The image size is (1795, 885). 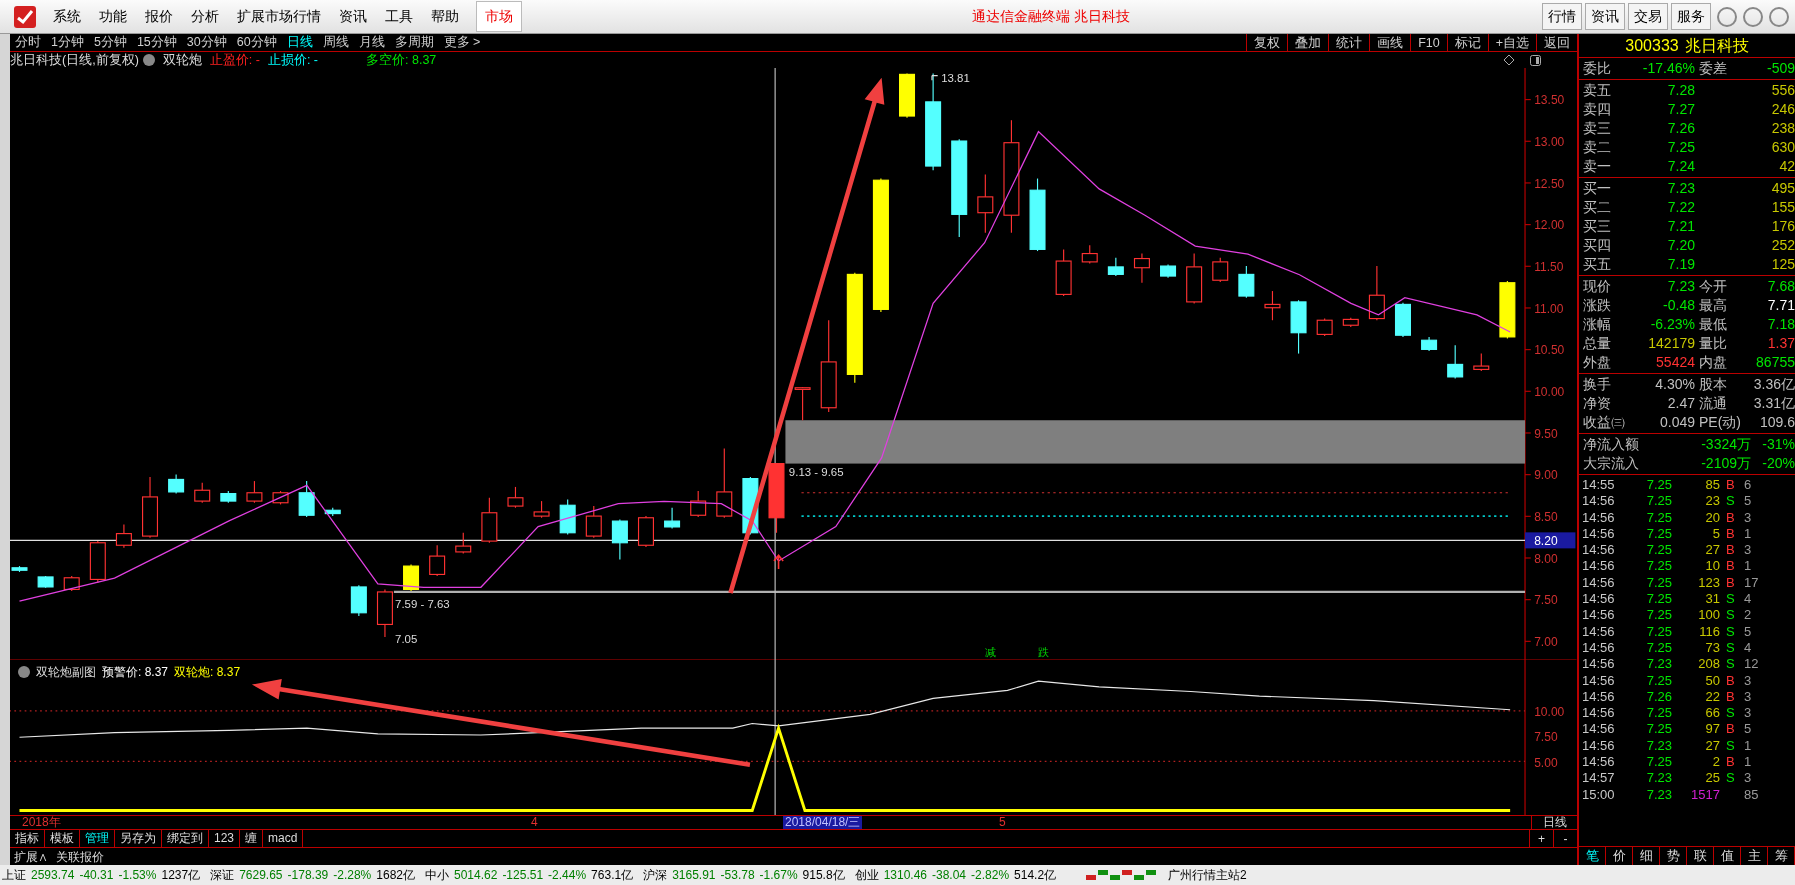 I want to click on indicator-tab: 另存为, so click(x=138, y=838).